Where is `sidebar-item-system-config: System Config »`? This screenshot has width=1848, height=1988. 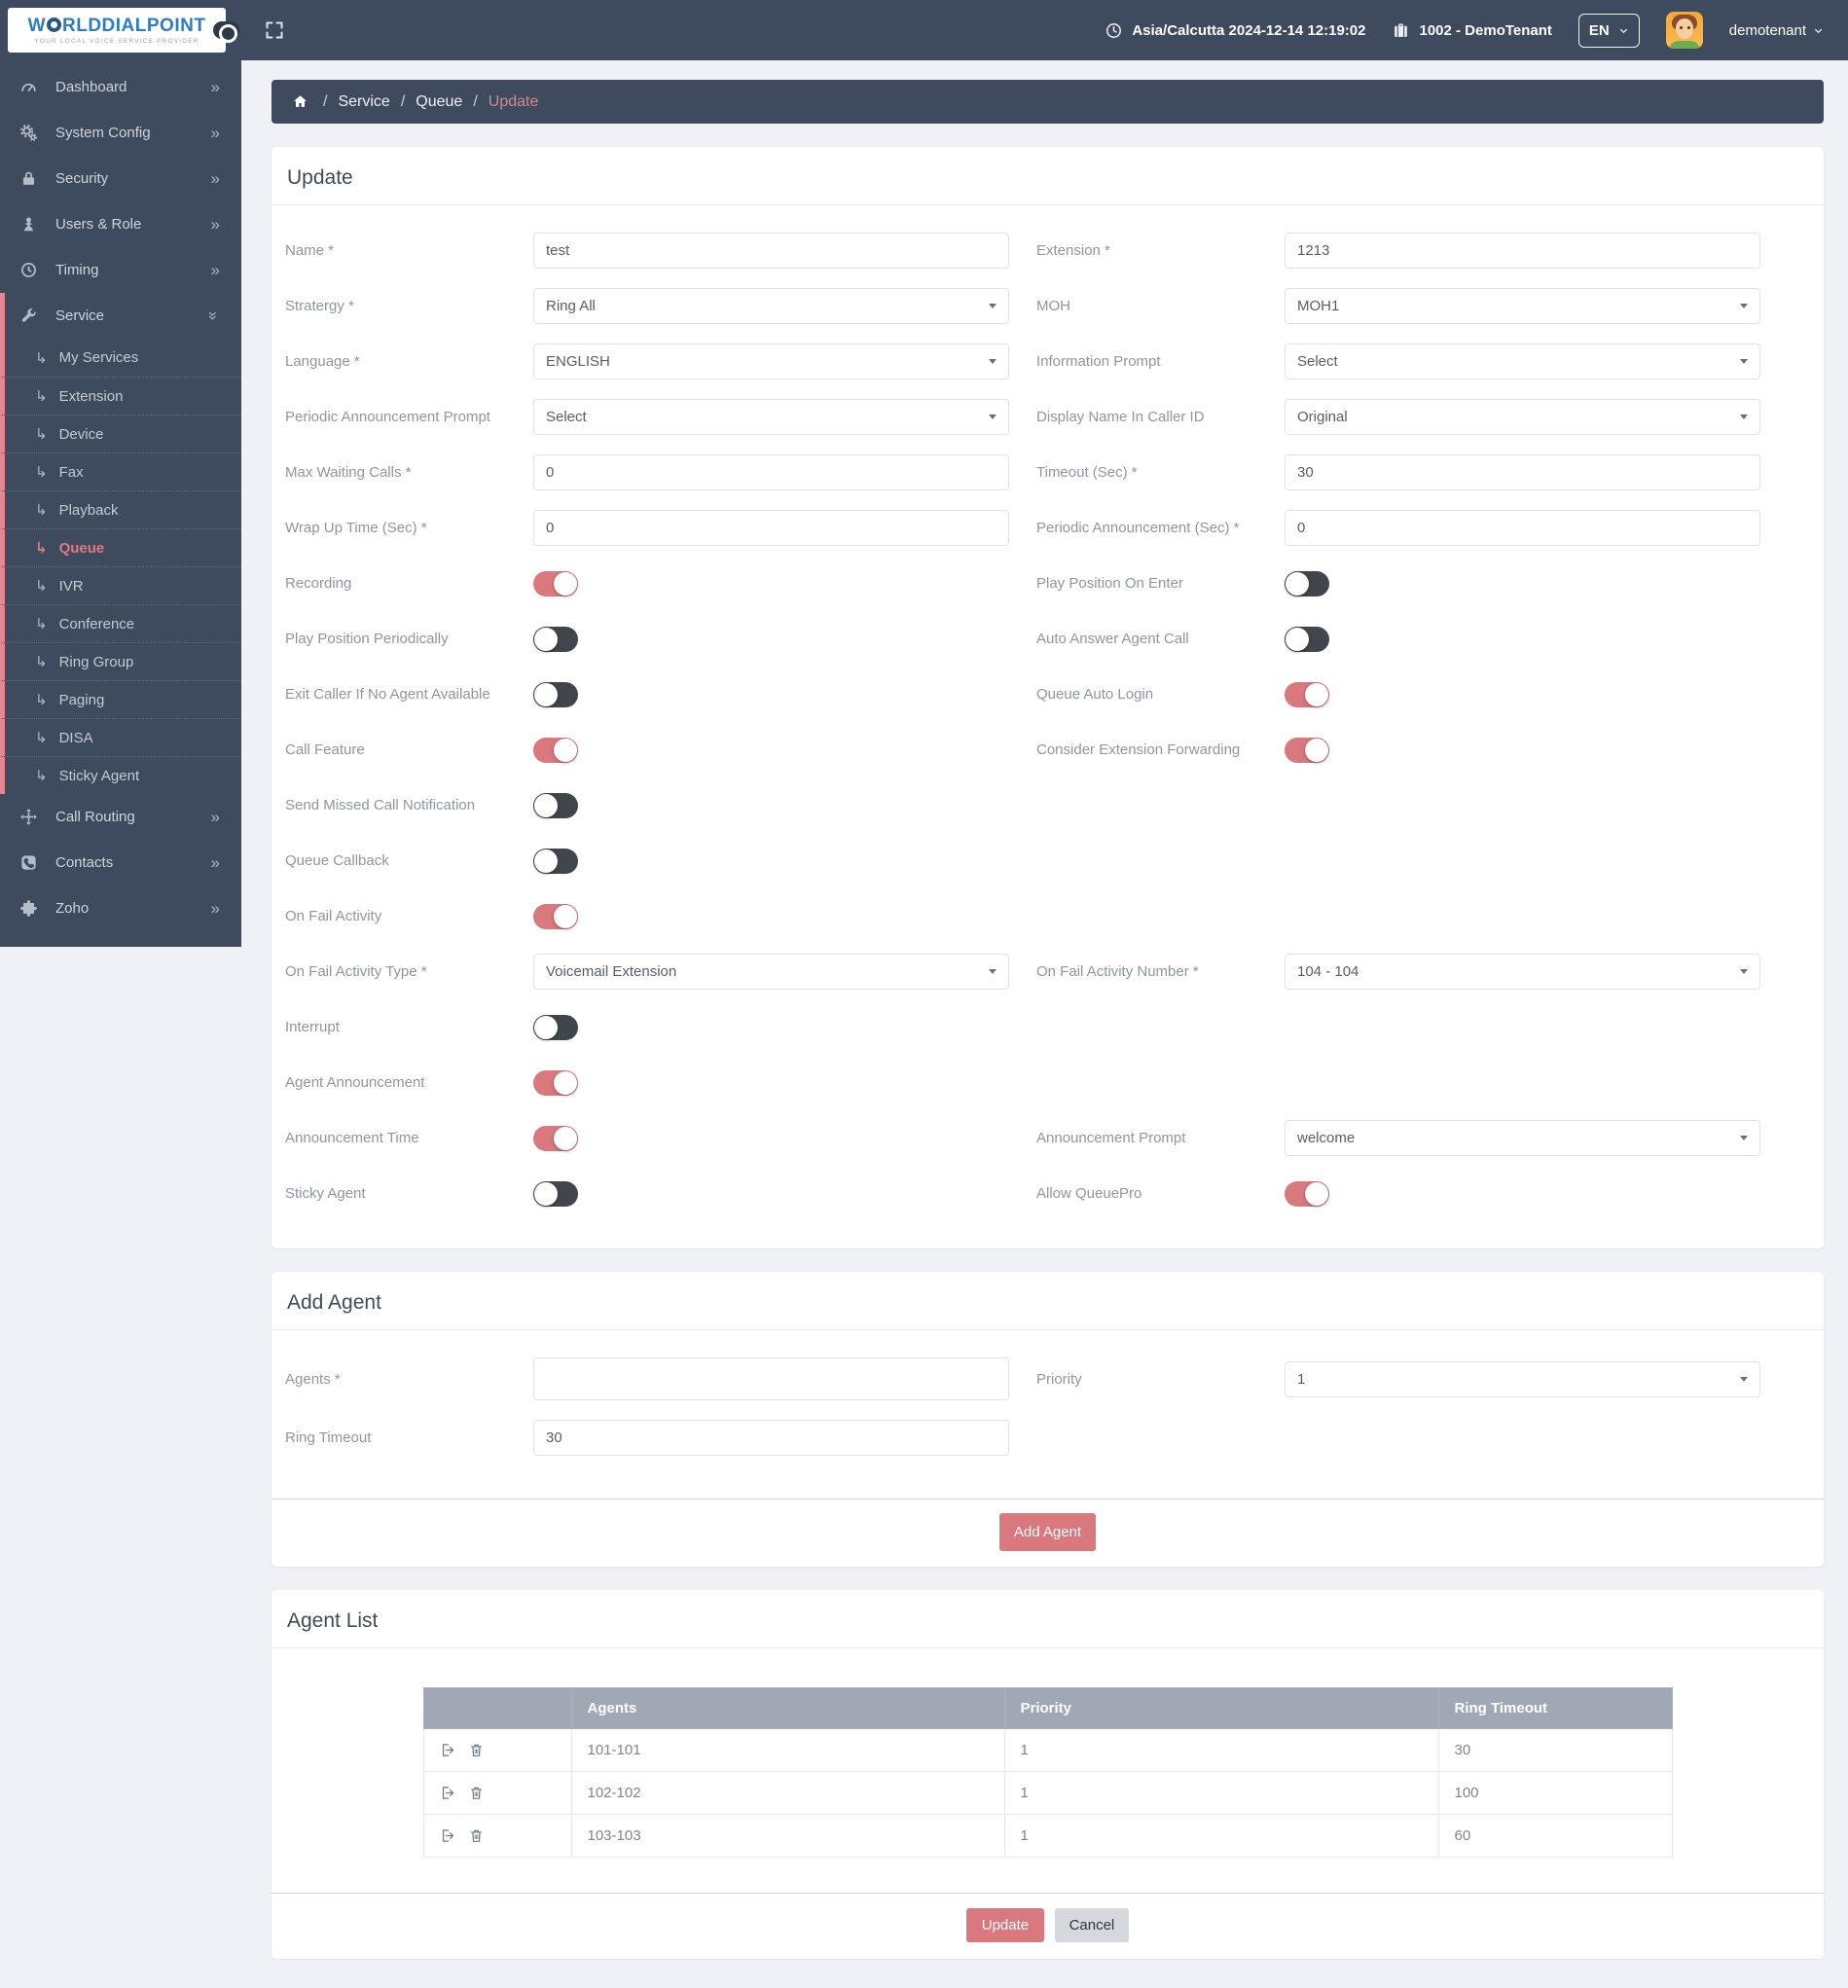 sidebar-item-system-config: System Config » is located at coordinates (120, 133).